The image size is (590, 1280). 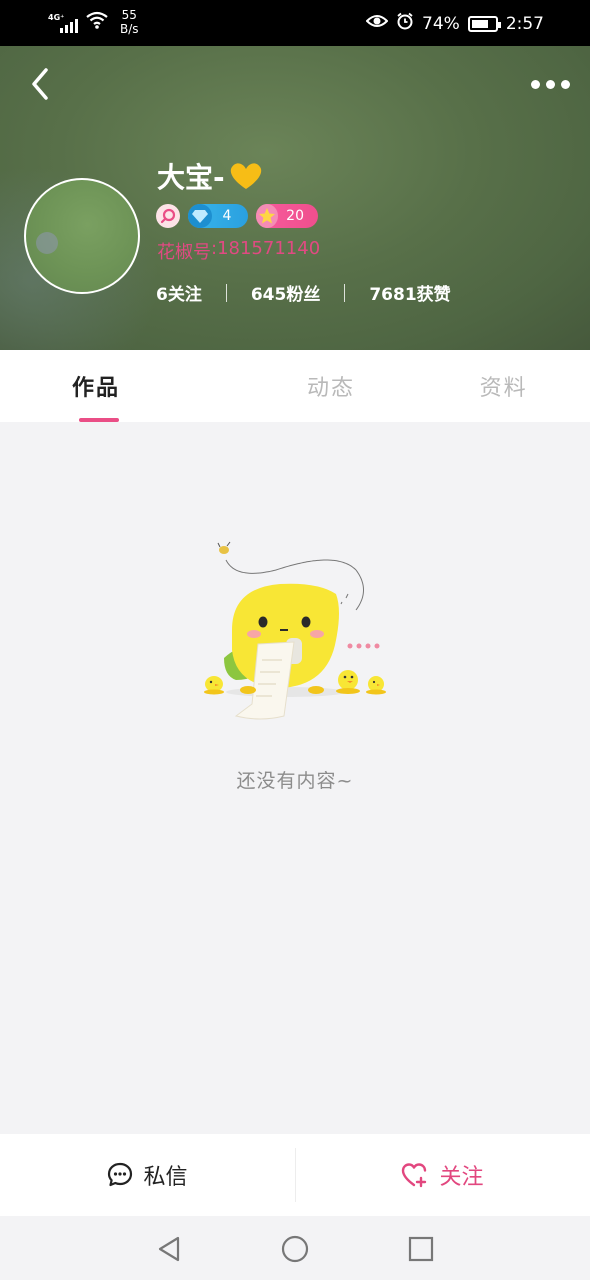 I want to click on profile-stats: 6关注 645粉丝 7681获赞, so click(x=303, y=292).